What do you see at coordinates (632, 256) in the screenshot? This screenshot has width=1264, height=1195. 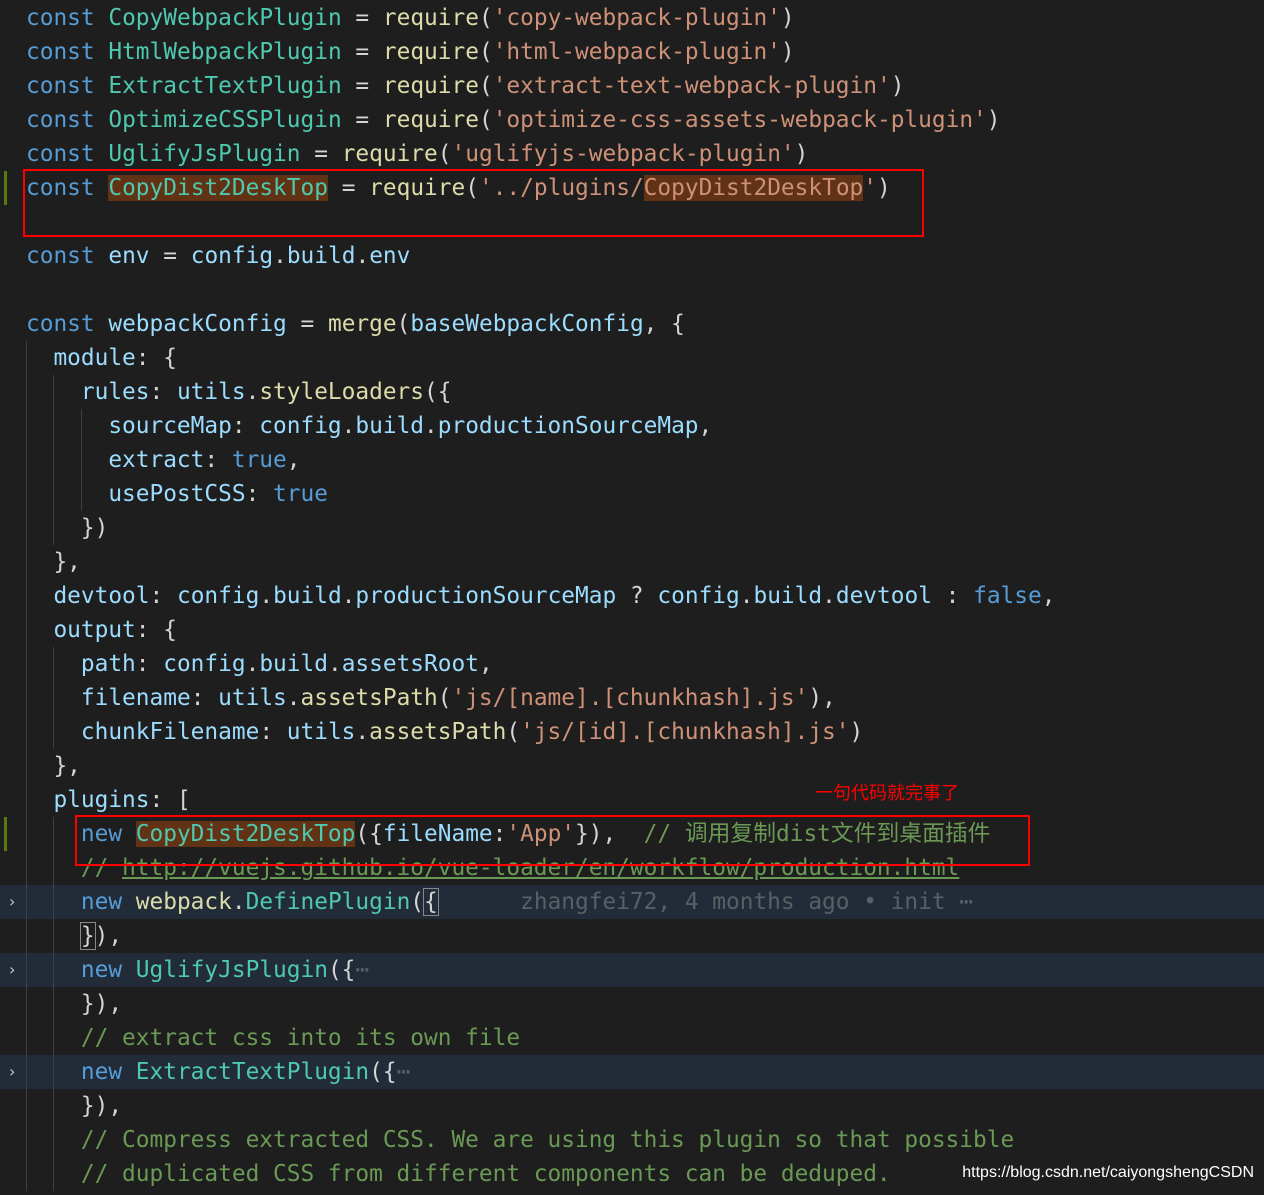 I see `code-line: const env = config.build.env` at bounding box center [632, 256].